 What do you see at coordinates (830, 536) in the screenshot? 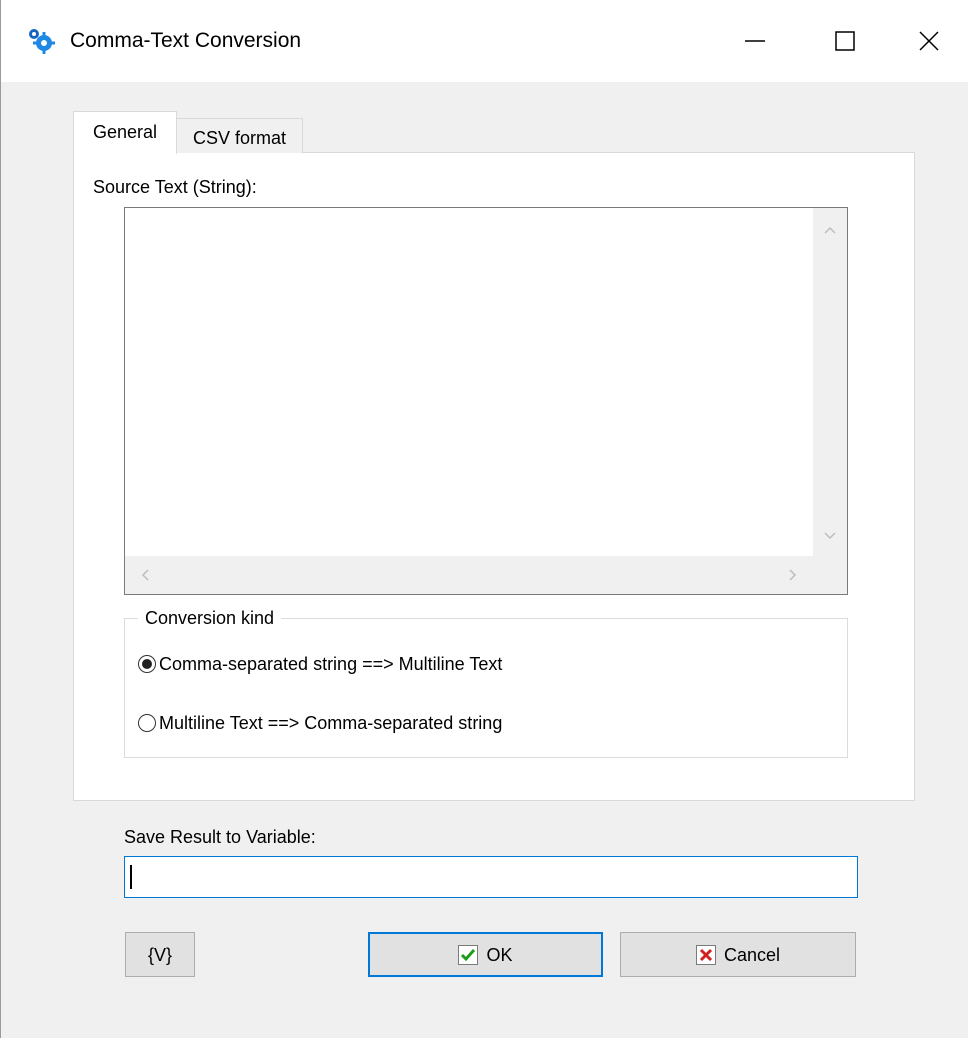
I see `scroll-down-icon` at bounding box center [830, 536].